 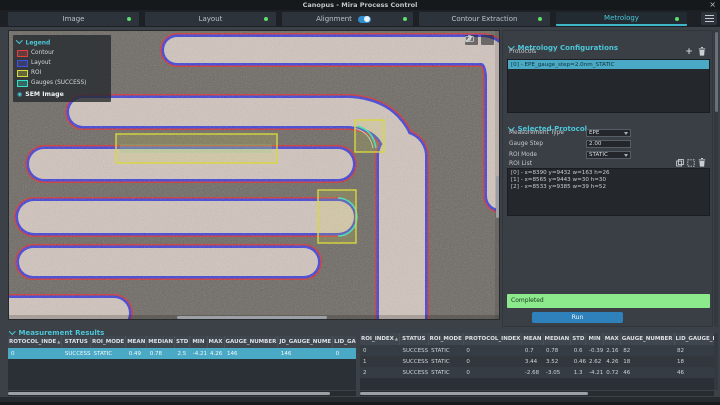 What do you see at coordinates (497, 175) in the screenshot?
I see `viewer-vertical-scrollbar` at bounding box center [497, 175].